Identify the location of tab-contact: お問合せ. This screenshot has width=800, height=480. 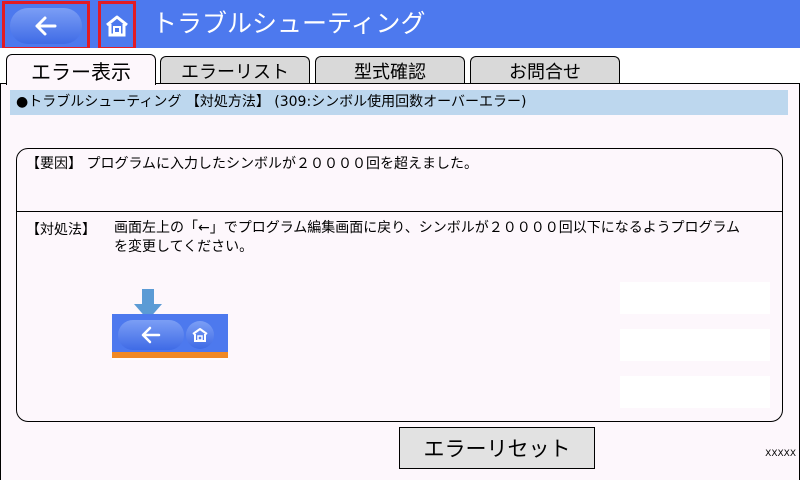
(545, 70).